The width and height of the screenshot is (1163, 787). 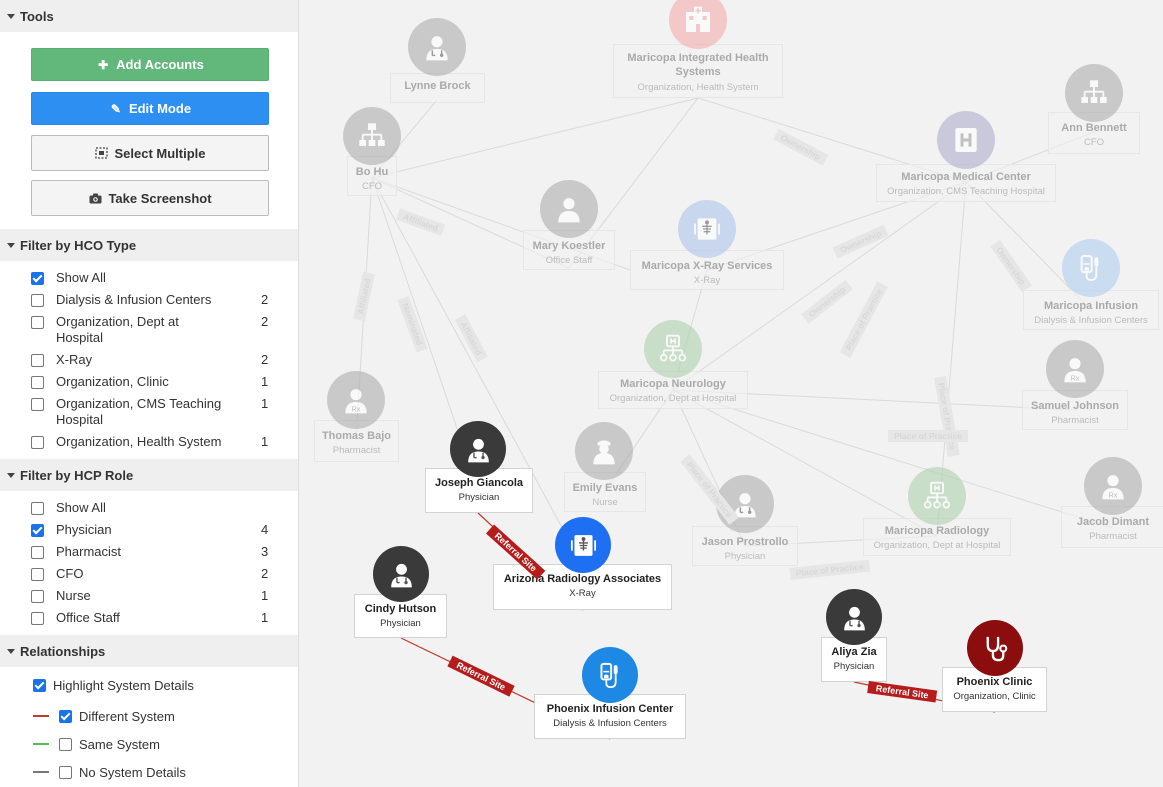 I want to click on node-name: Aliya Zia, so click(x=854, y=652).